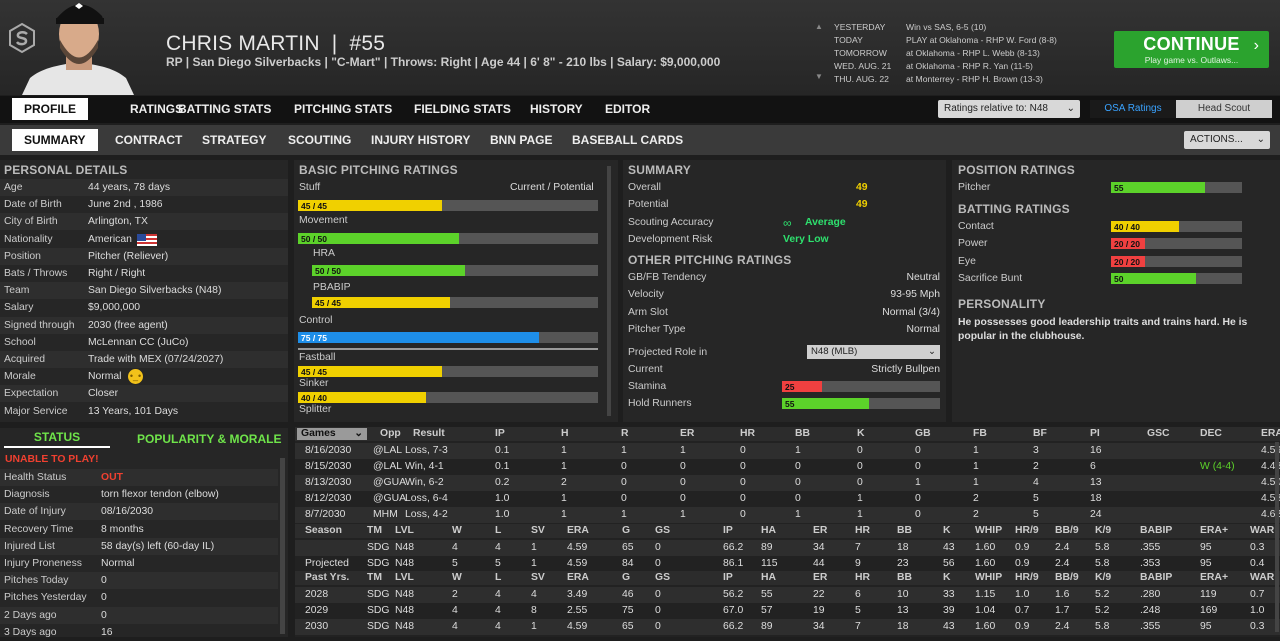 The width and height of the screenshot is (1280, 641). Describe the element at coordinates (969, 66) in the screenshot. I see `schedule-game: at Oklahoma - RHP R. Yan (11-5)` at that location.